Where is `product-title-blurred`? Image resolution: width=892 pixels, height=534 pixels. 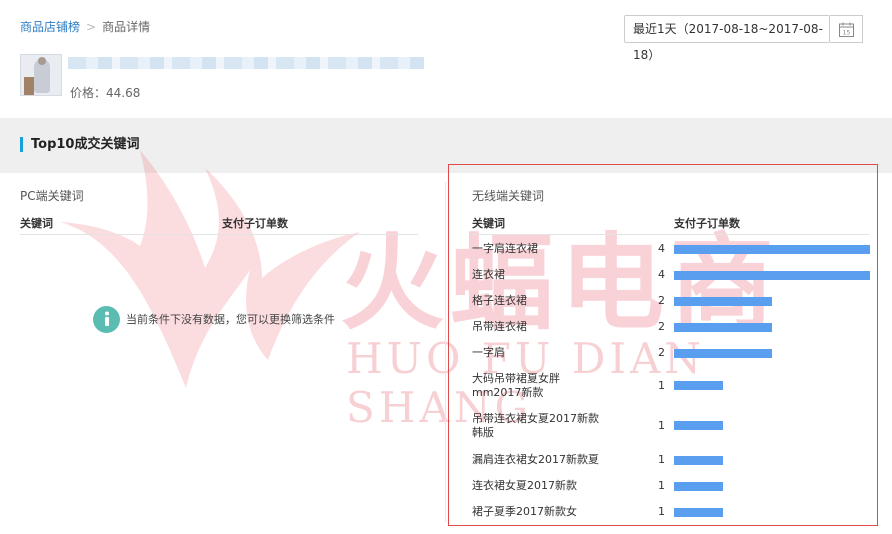
product-title-blurred is located at coordinates (246, 63).